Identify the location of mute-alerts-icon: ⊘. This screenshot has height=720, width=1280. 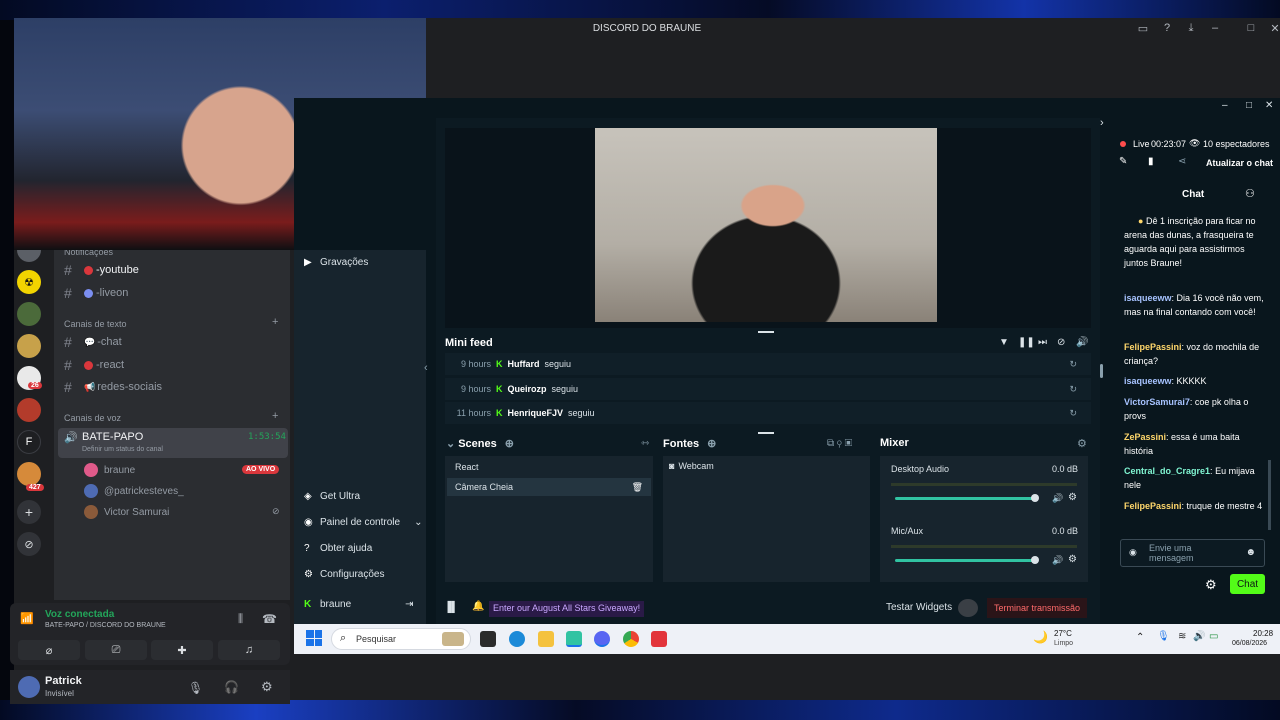
(1061, 342).